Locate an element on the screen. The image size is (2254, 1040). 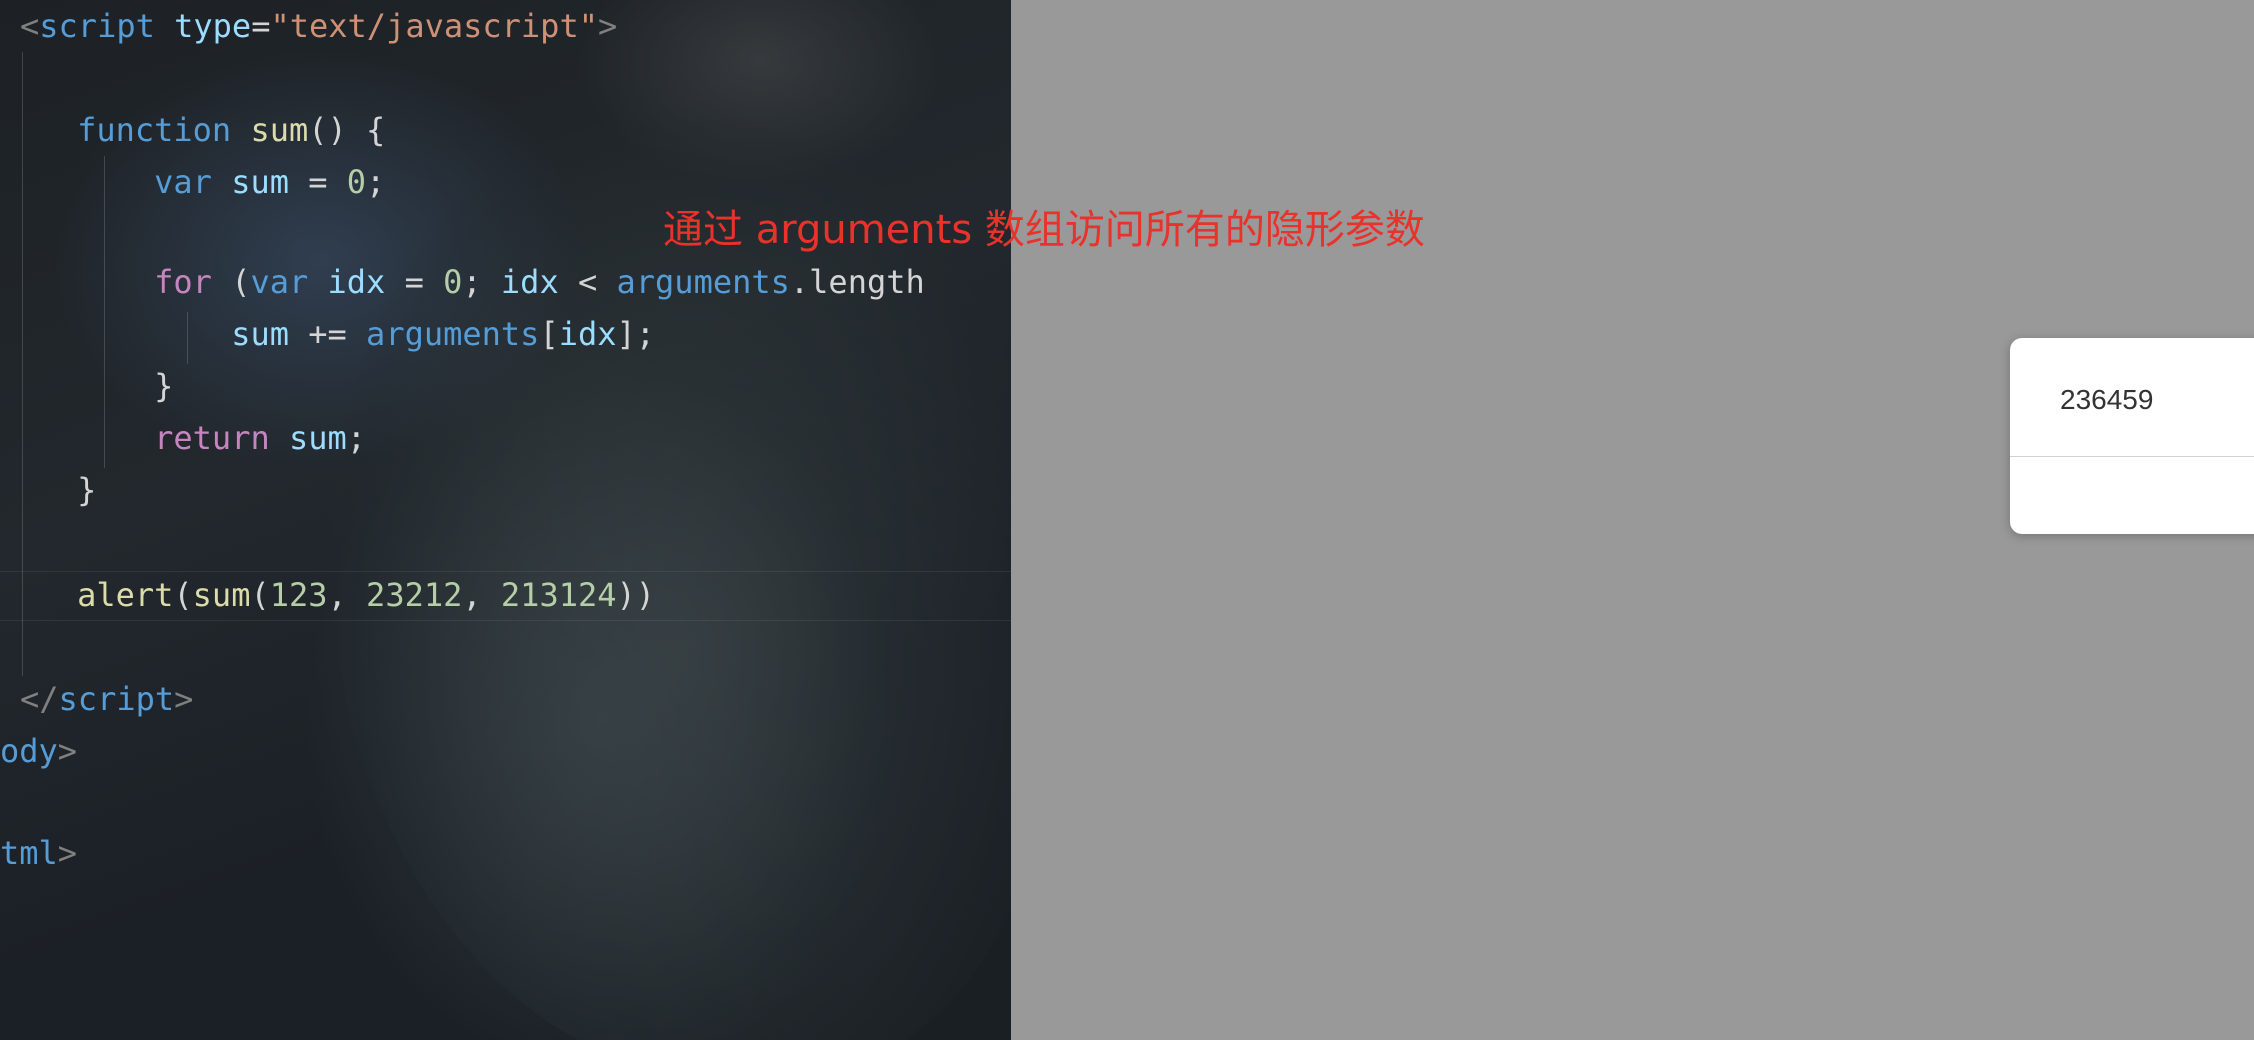
tag-name: ody is located at coordinates (29, 751).